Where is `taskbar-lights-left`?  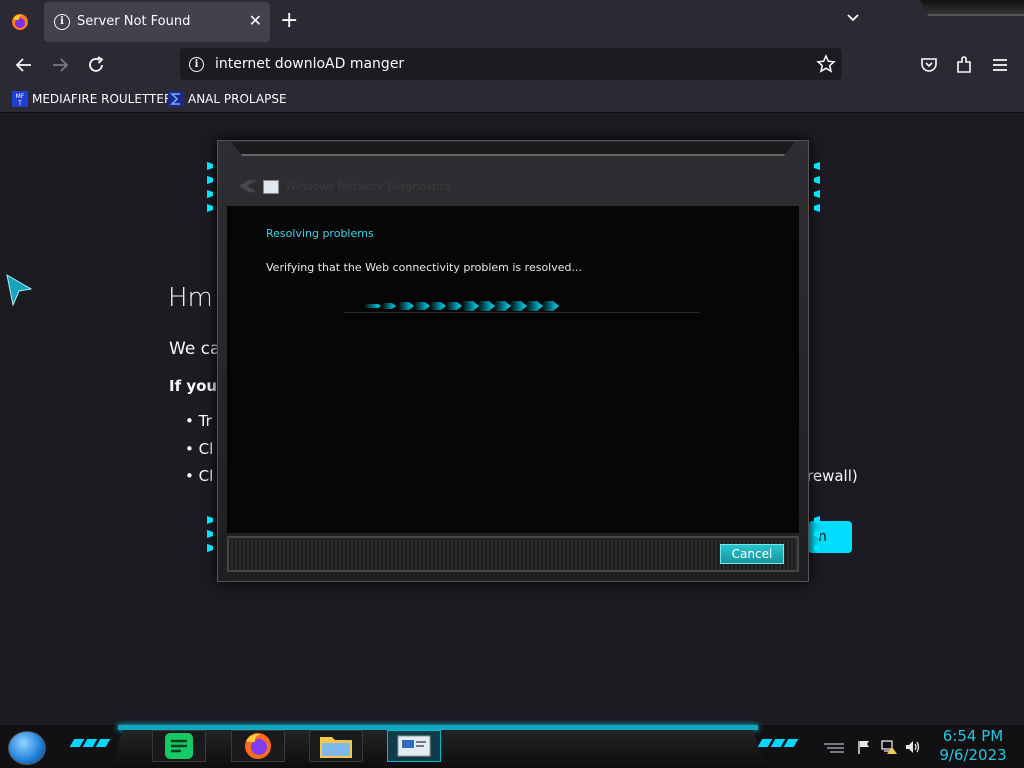
taskbar-lights-left is located at coordinates (95, 744).